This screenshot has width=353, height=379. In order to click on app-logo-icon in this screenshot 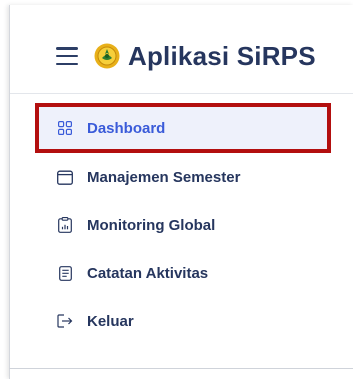, I will do `click(107, 56)`.